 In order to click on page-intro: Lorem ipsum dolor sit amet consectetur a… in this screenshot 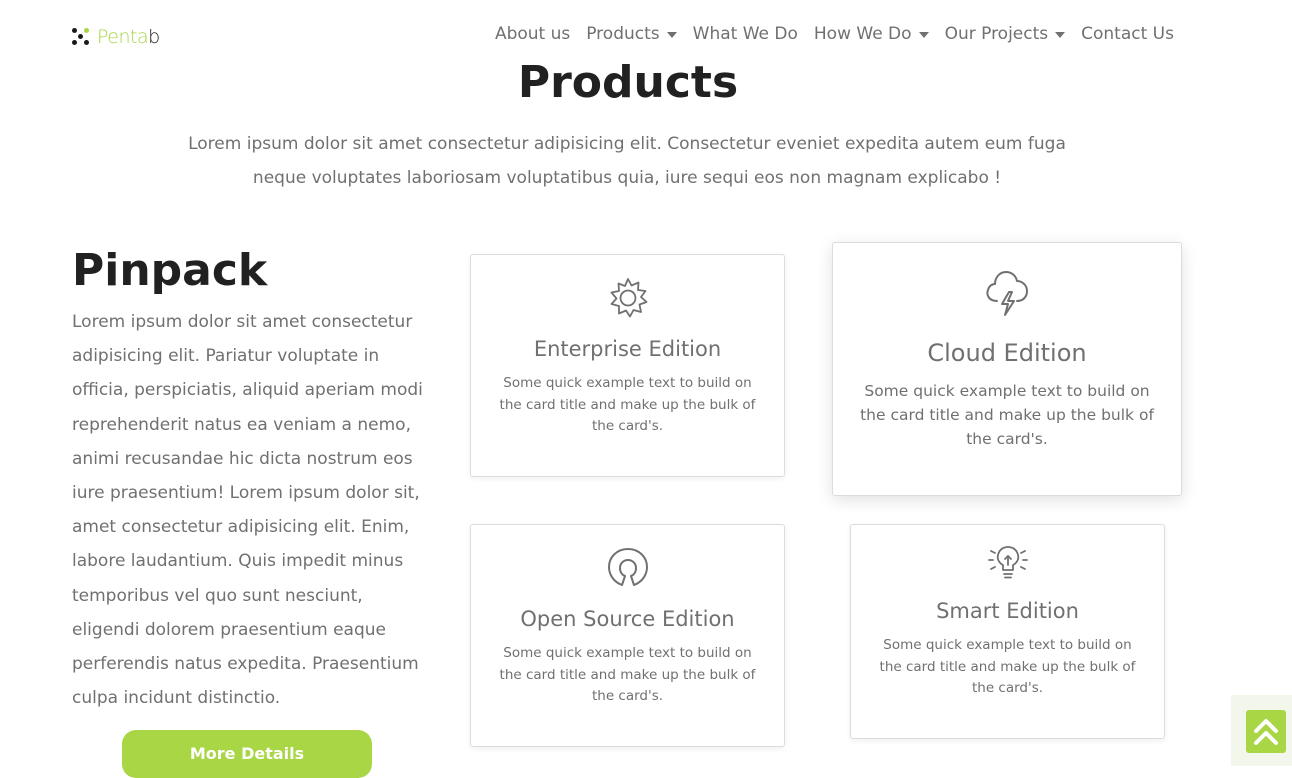, I will do `click(627, 161)`.